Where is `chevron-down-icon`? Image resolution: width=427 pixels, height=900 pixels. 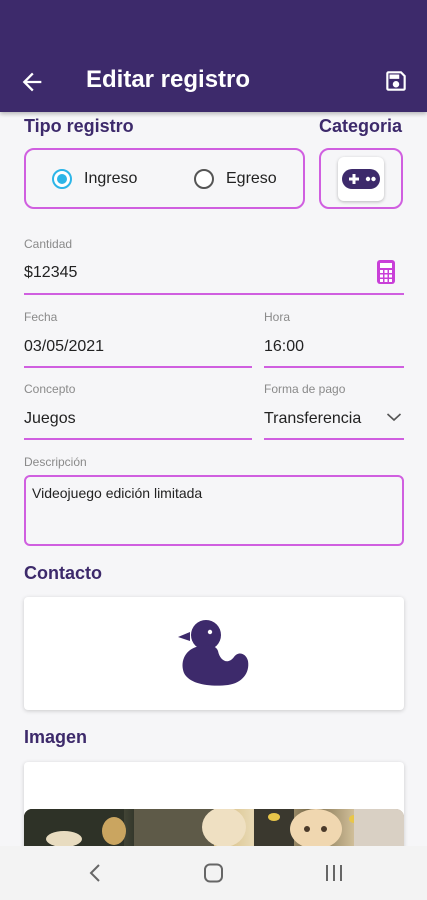
chevron-down-icon is located at coordinates (394, 417).